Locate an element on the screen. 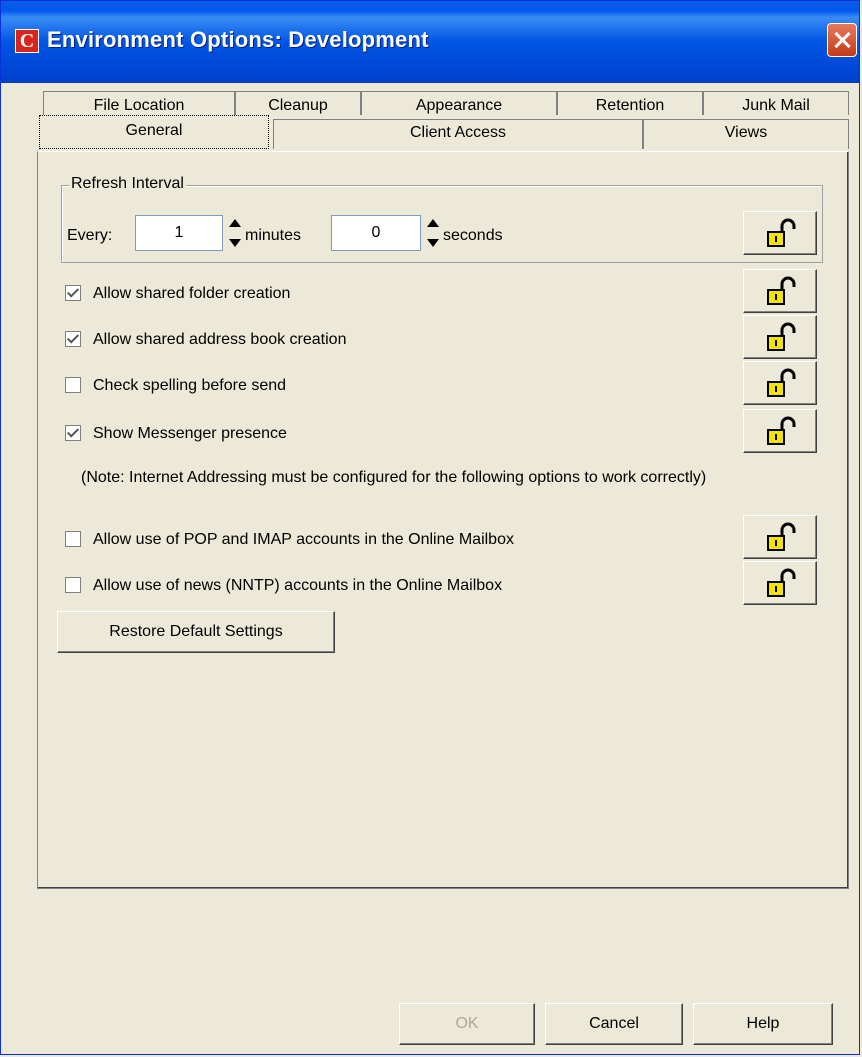 This screenshot has width=862, height=1057. messenger-presence-lock-button is located at coordinates (780, 431).